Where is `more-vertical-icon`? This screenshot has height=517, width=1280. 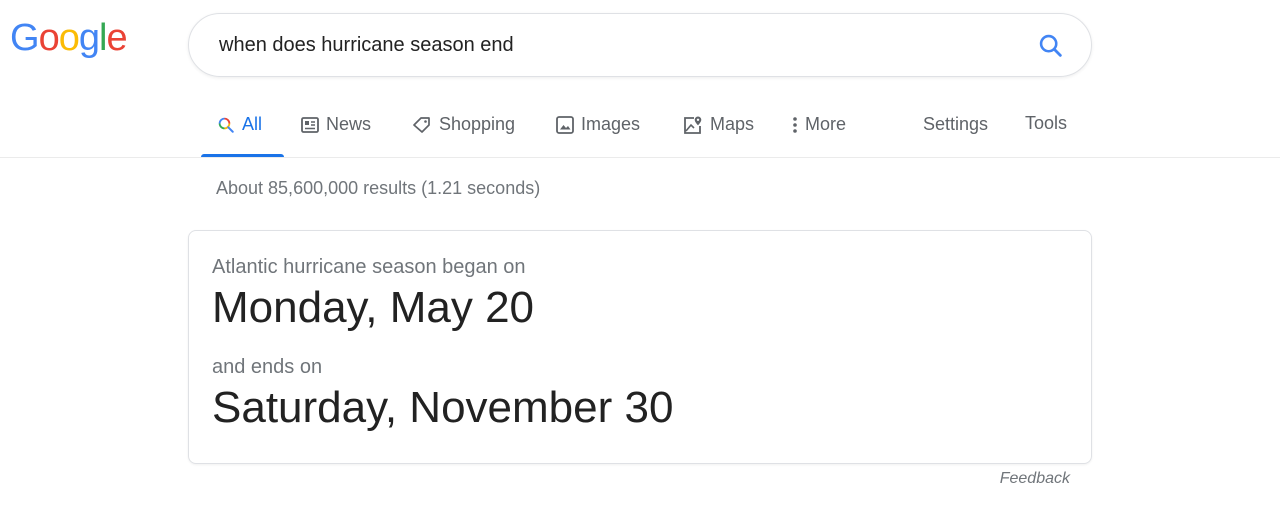
more-vertical-icon is located at coordinates (795, 124).